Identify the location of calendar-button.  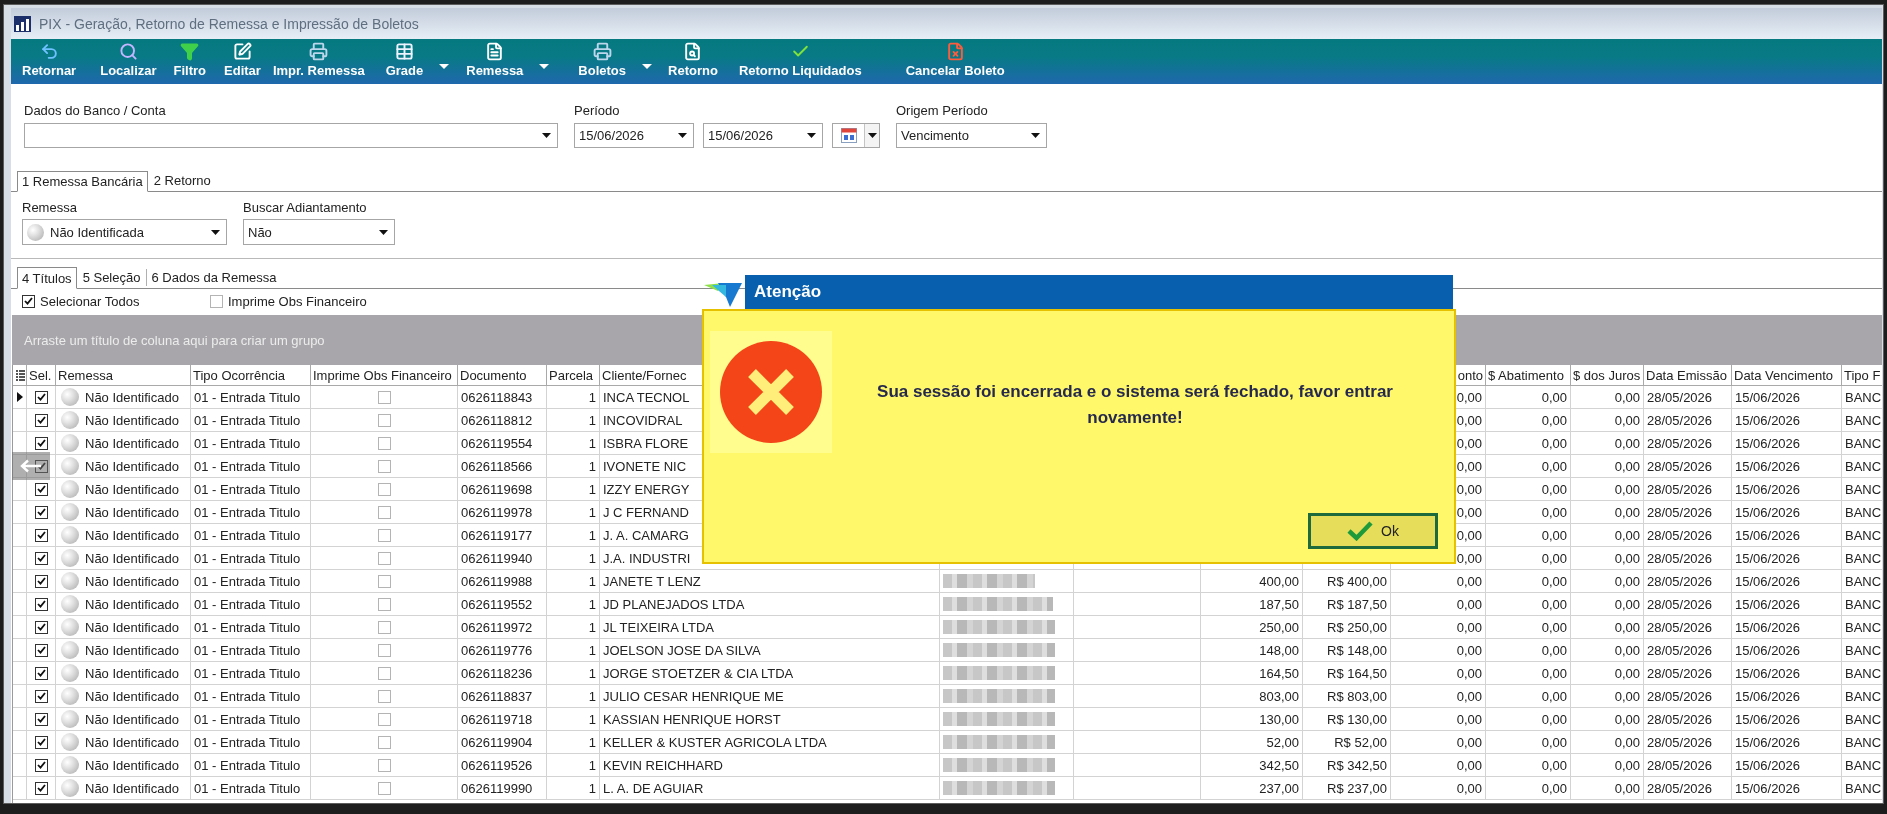
(856, 135).